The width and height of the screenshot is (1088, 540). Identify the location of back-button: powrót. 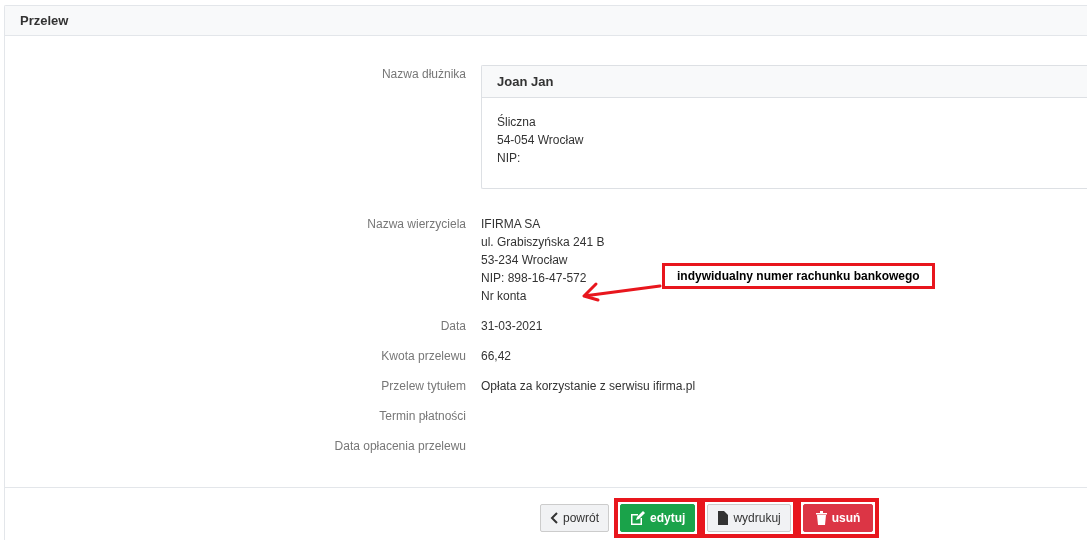
(575, 517).